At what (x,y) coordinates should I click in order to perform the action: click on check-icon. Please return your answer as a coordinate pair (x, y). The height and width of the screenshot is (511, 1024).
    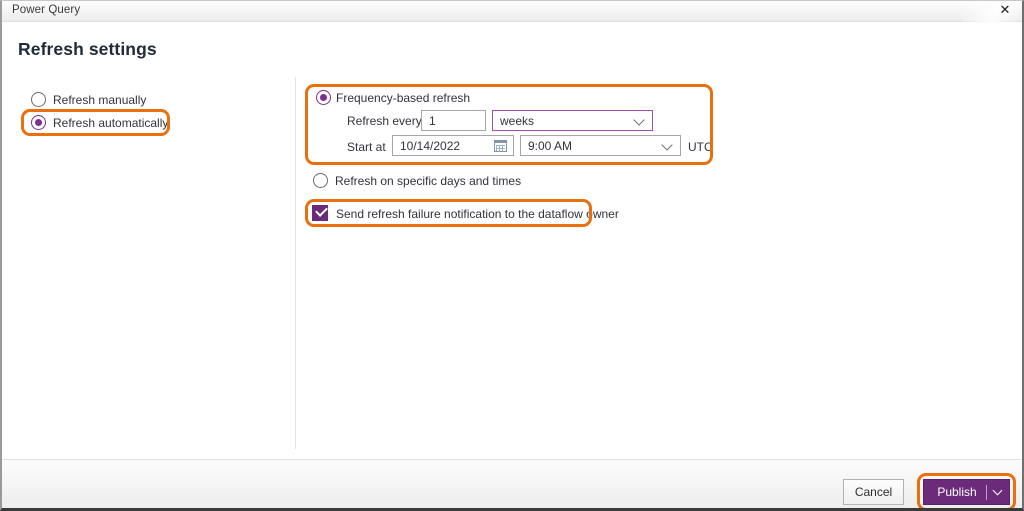
    Looking at the image, I should click on (321, 210).